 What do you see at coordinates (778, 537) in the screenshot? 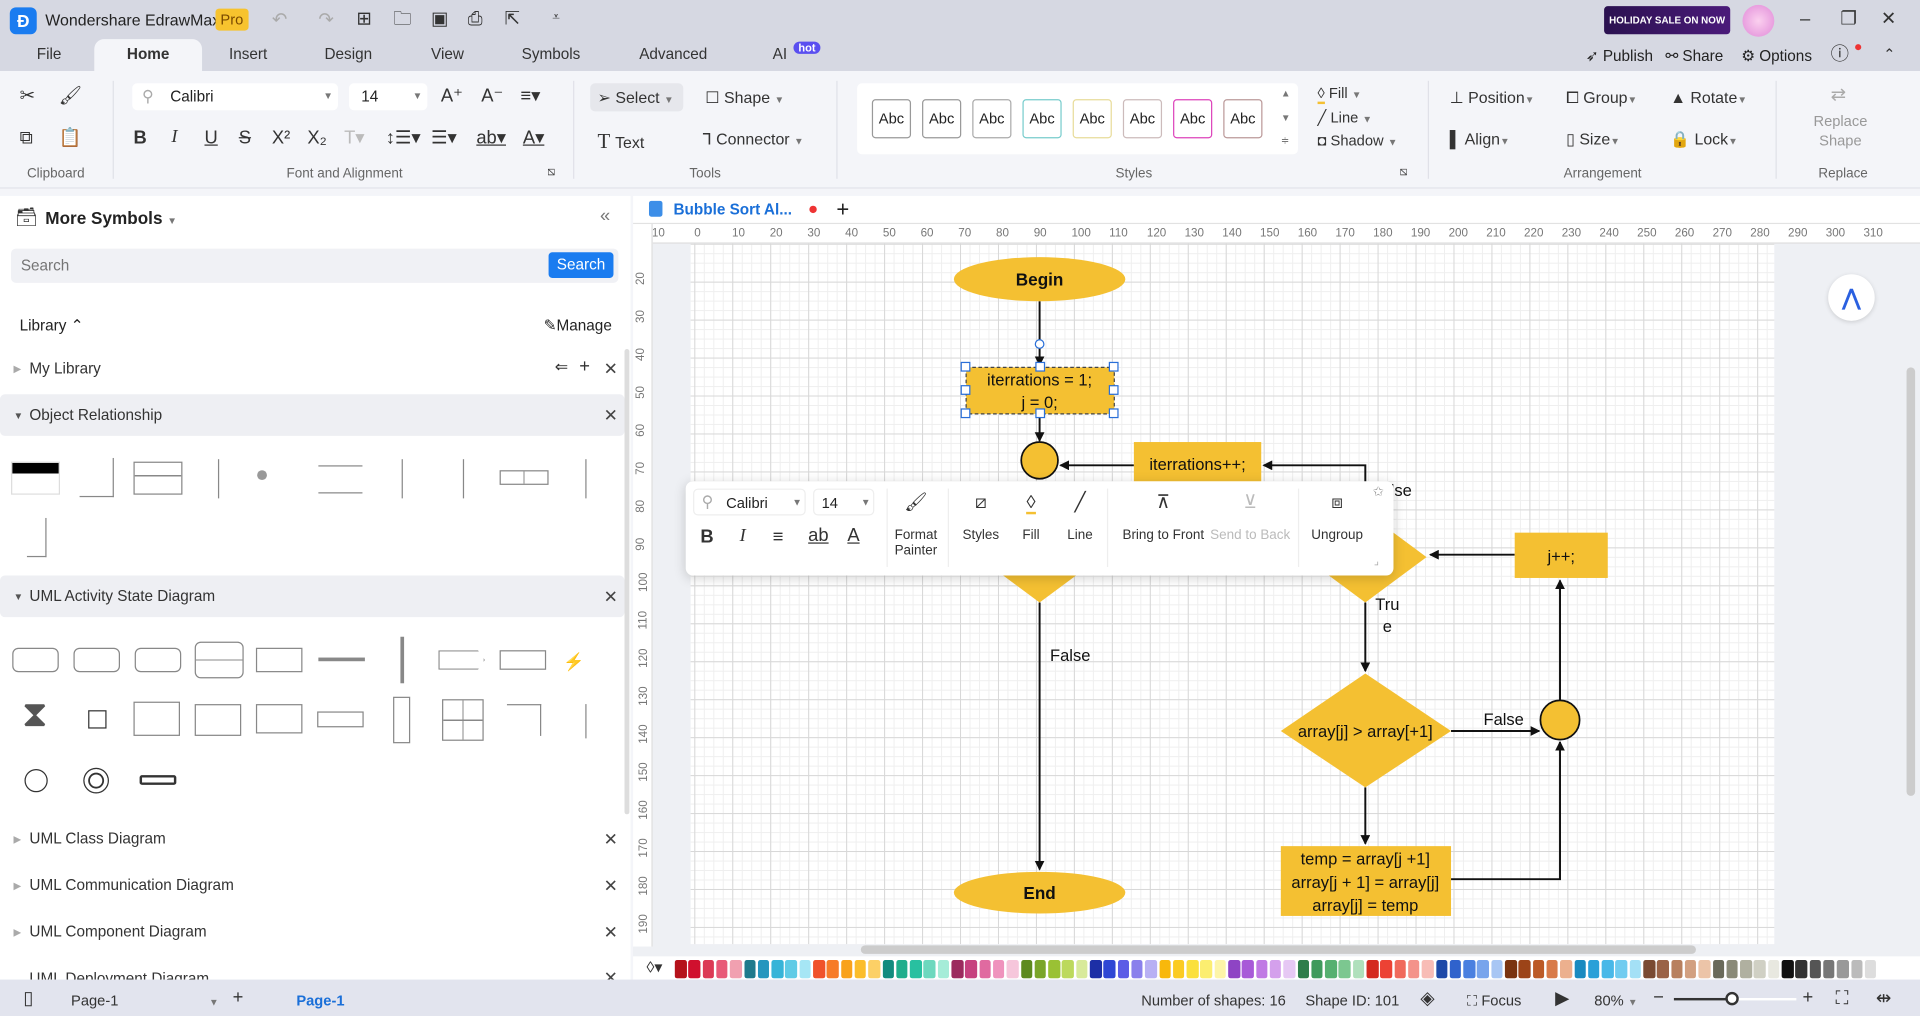
I see `align-icon: ≡` at bounding box center [778, 537].